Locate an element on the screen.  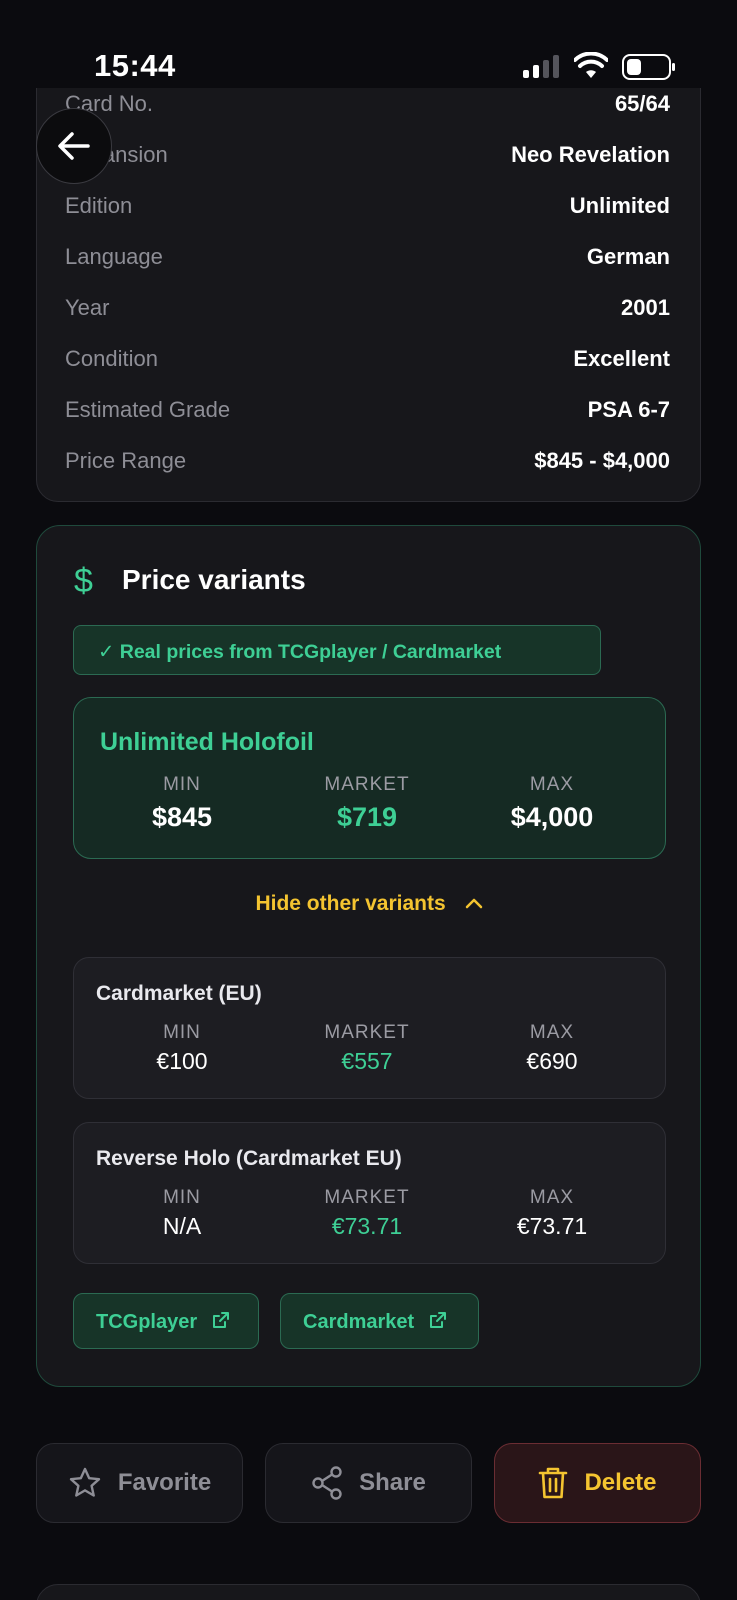
market-price: €73.71 is located at coordinates (367, 1226).